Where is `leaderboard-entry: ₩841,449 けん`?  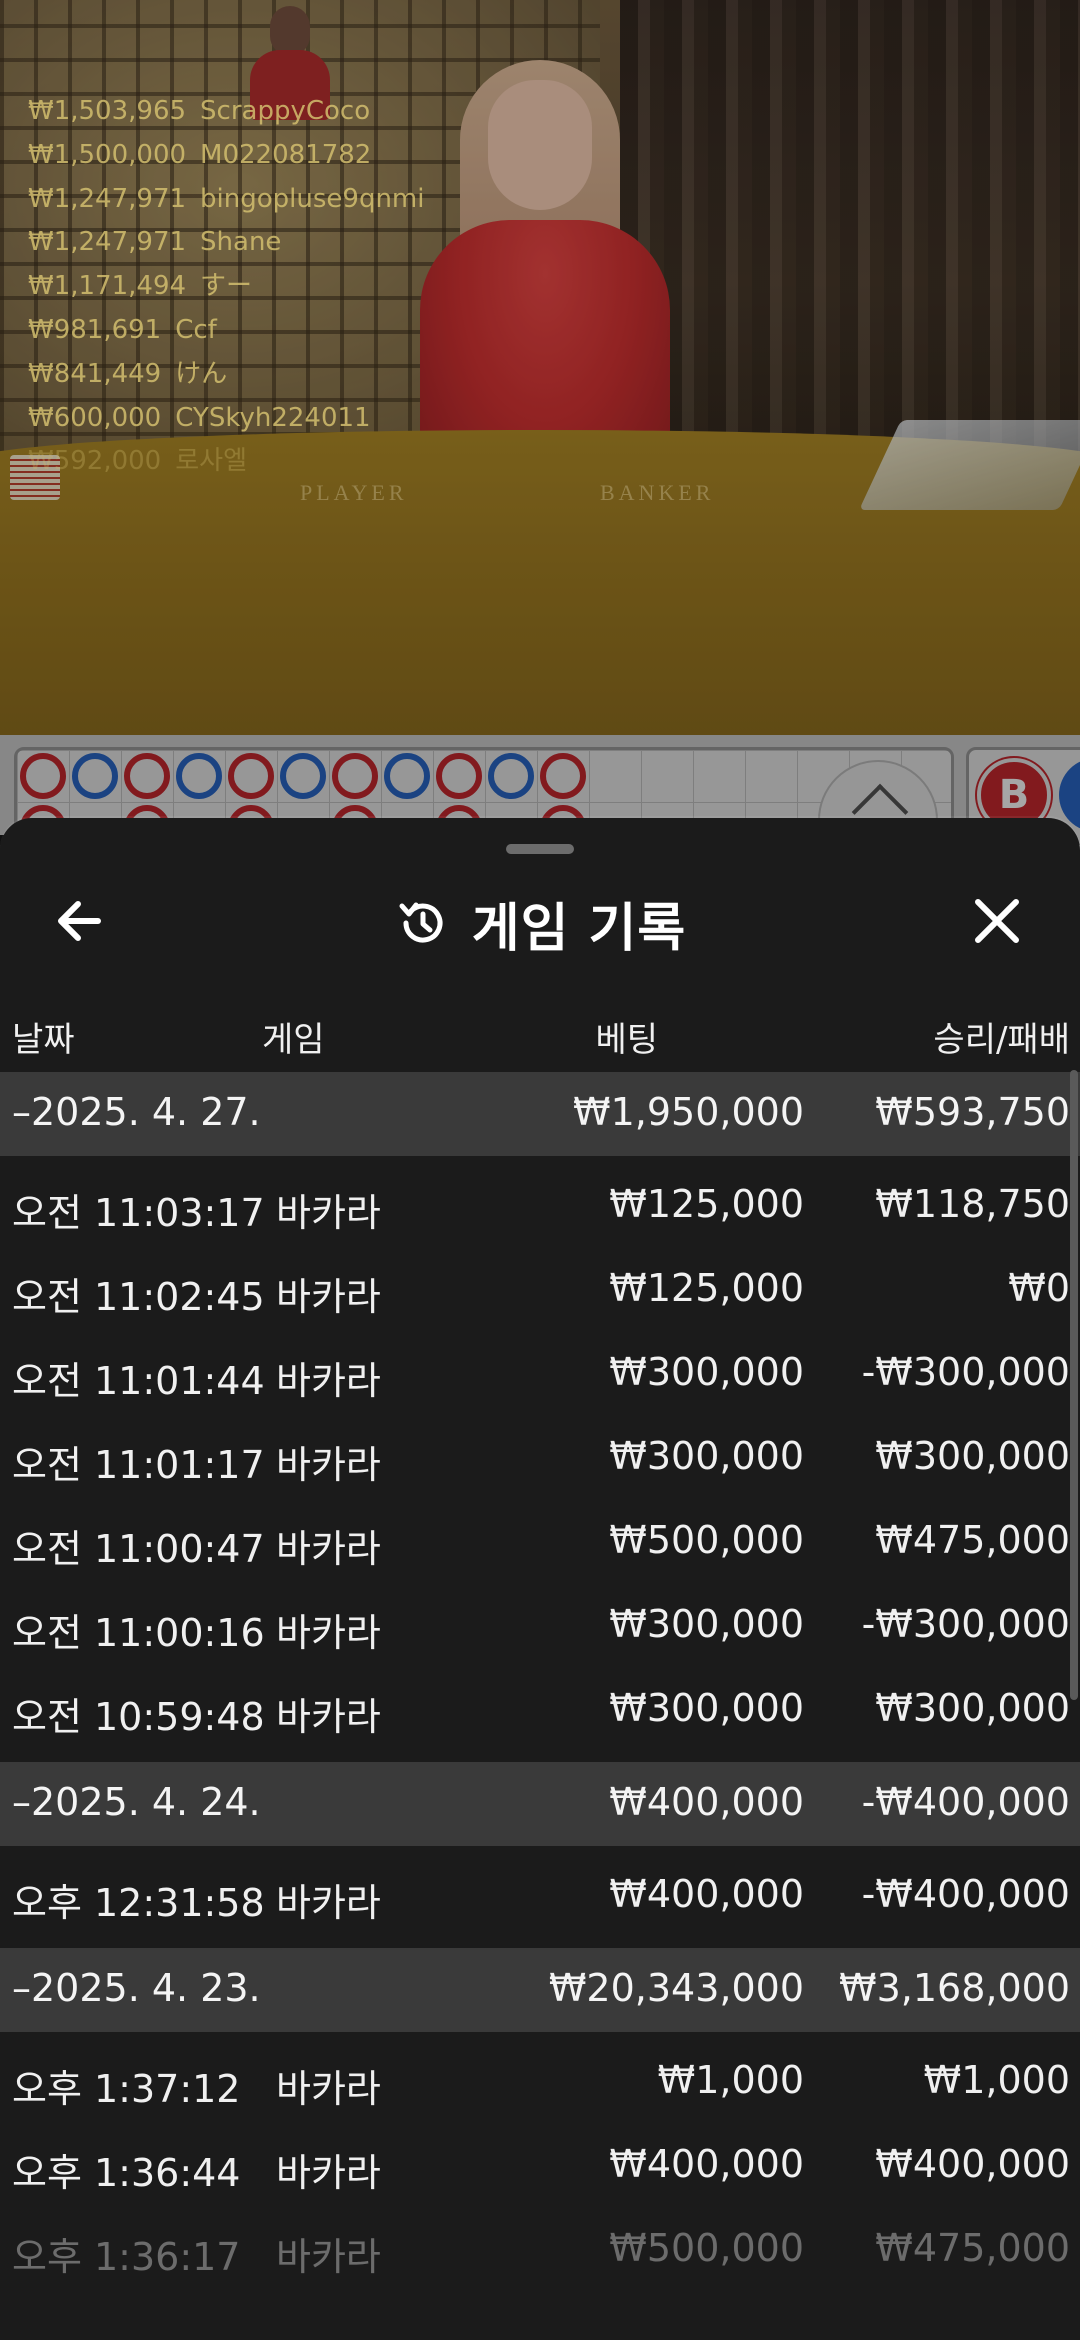 leaderboard-entry: ₩841,449 けん is located at coordinates (226, 375).